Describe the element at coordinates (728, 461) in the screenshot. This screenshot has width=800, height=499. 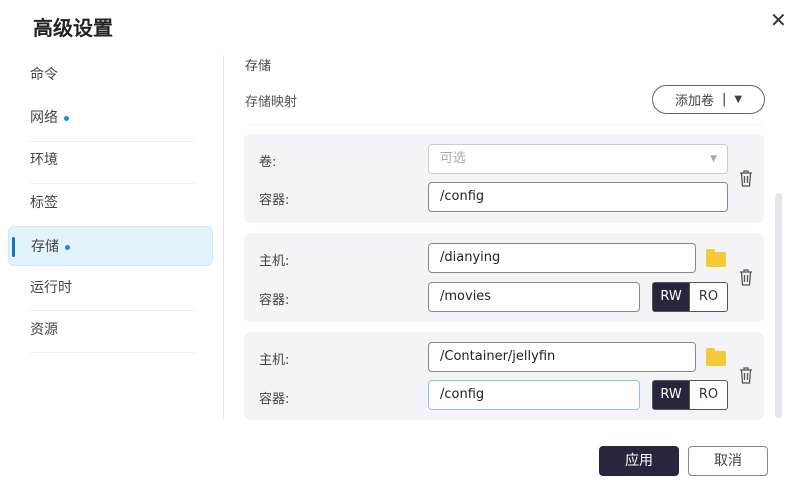
I see `cancel-button: 取消` at that location.